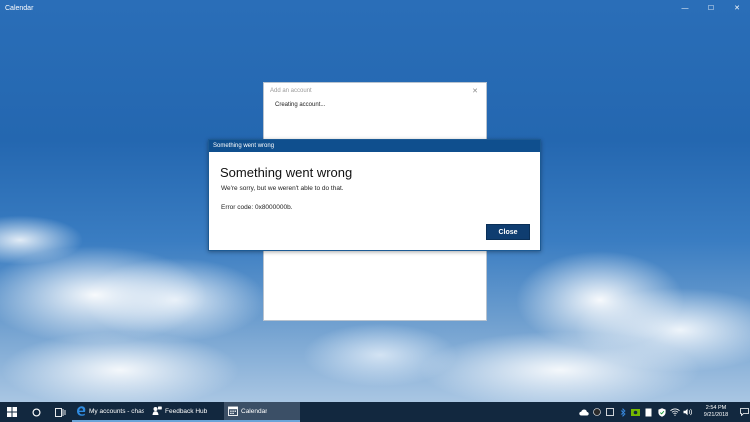 This screenshot has width=750, height=422. I want to click on taskbar-clock: 2:54 PM 9/21/2018, so click(716, 412).